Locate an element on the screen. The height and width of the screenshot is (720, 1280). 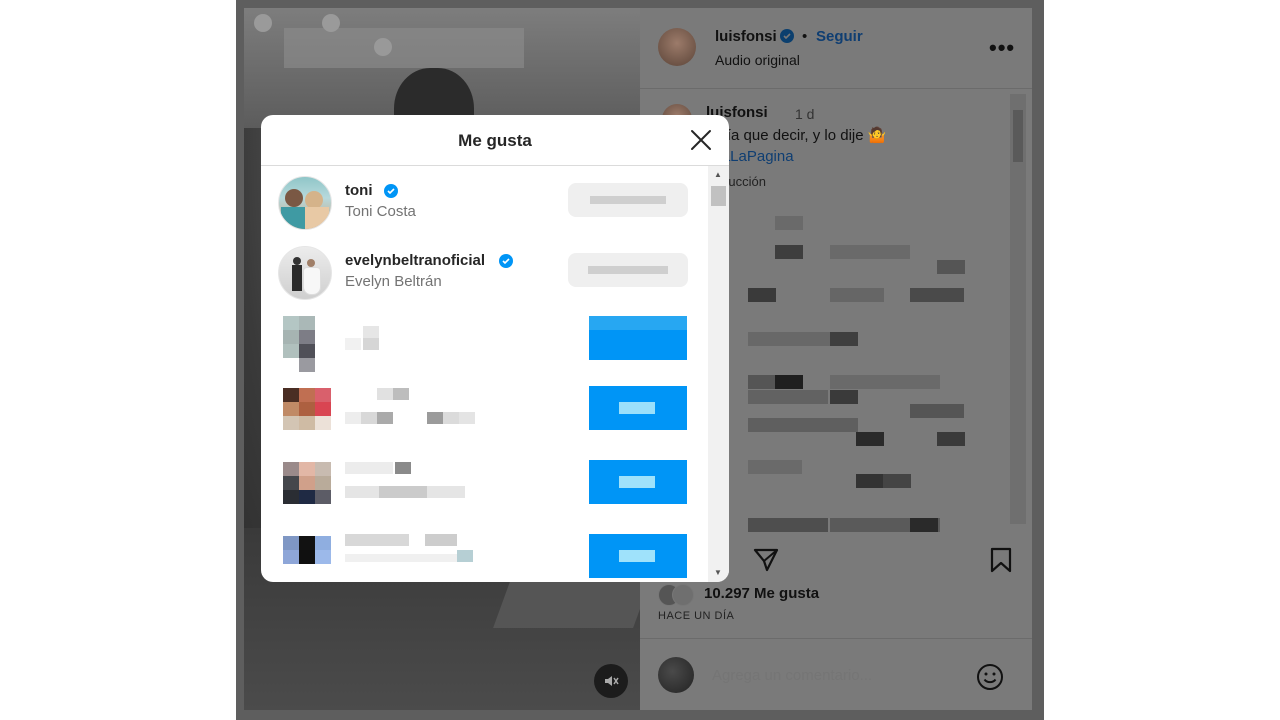
comments-scrollbar is located at coordinates (1018, 309).